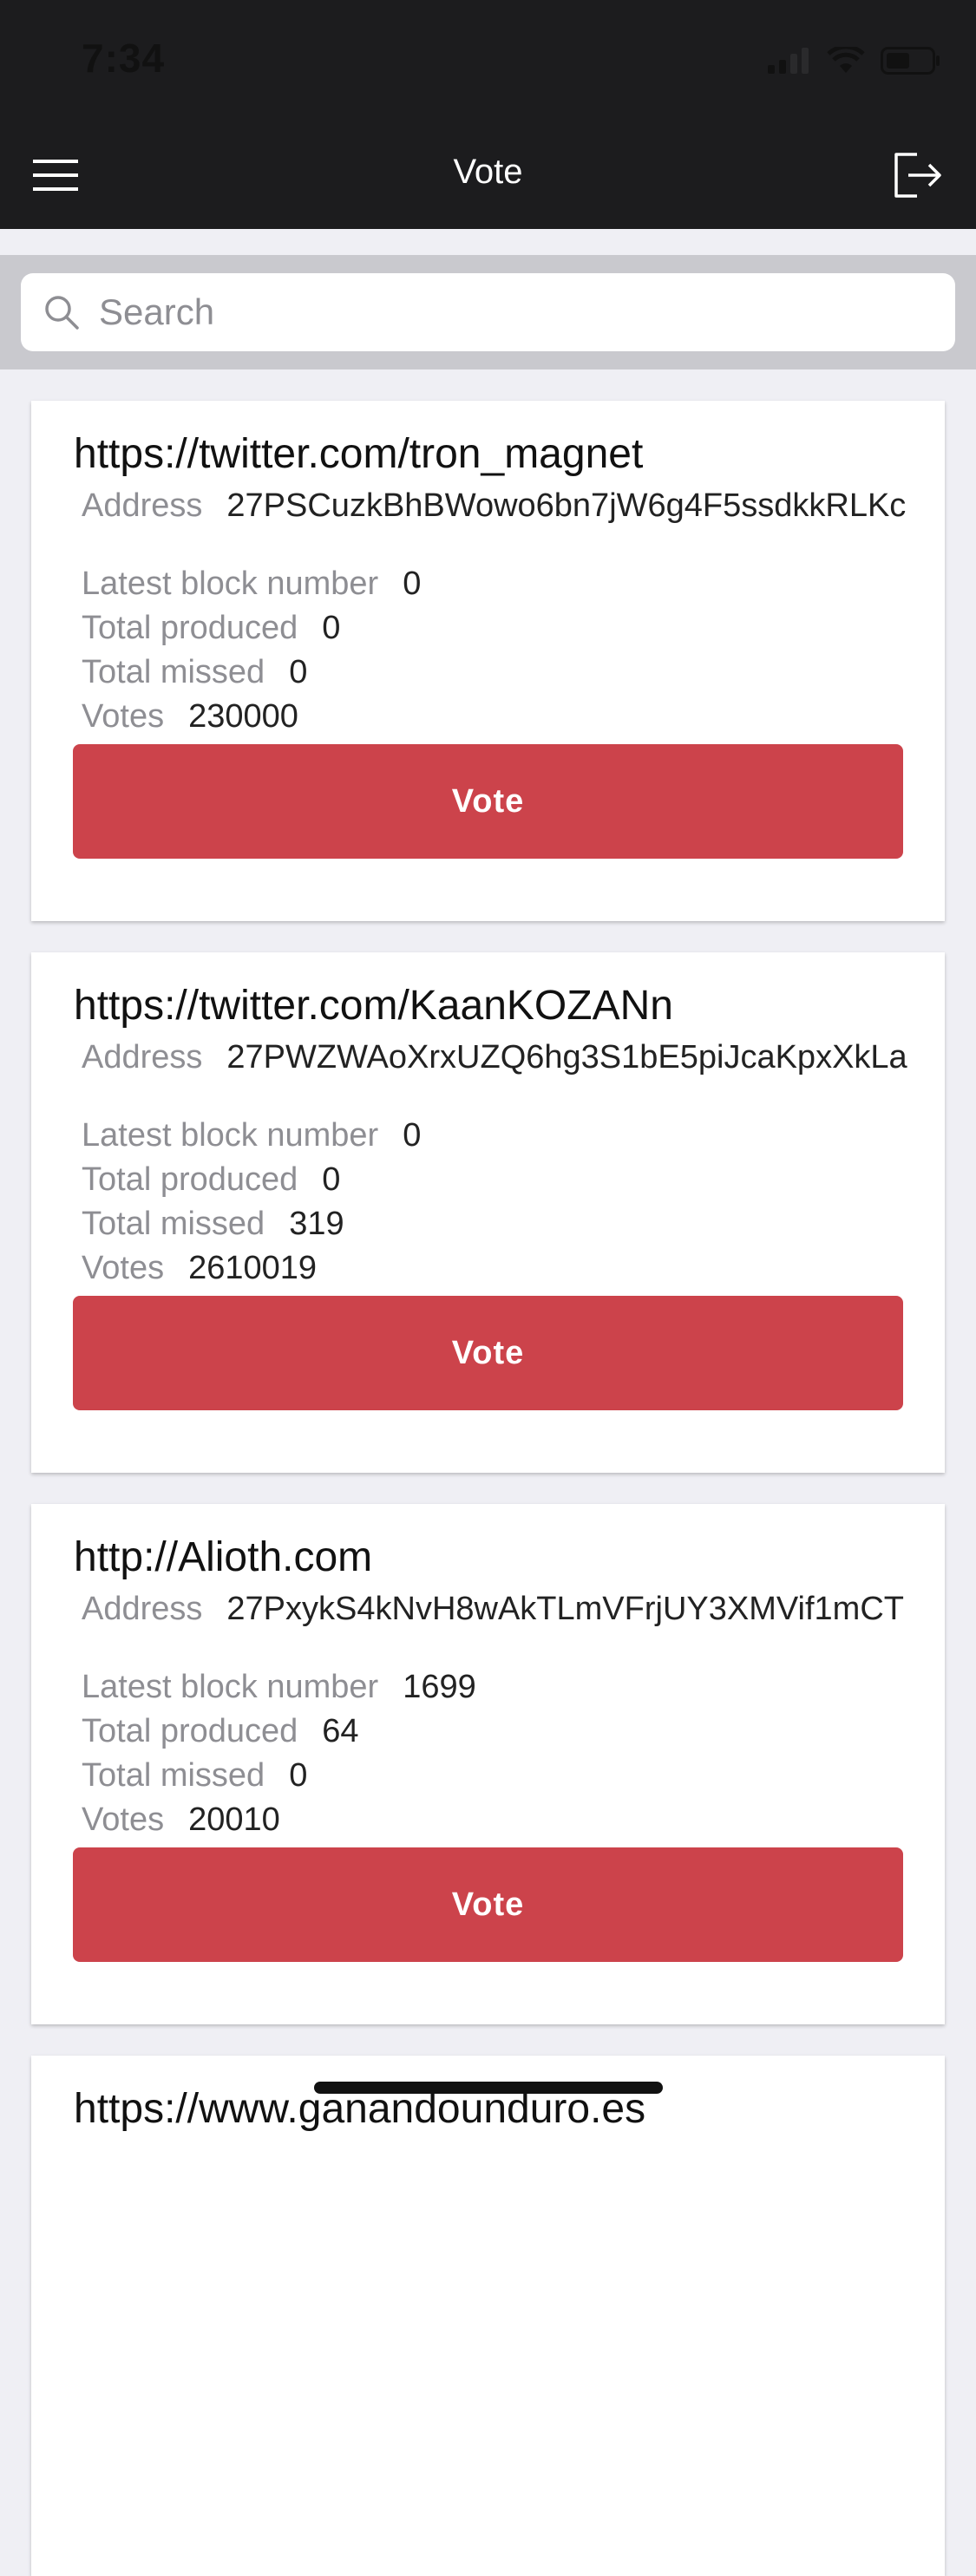 Image resolution: width=976 pixels, height=2576 pixels. I want to click on witness-url: http://Alioth.com, so click(223, 1557).